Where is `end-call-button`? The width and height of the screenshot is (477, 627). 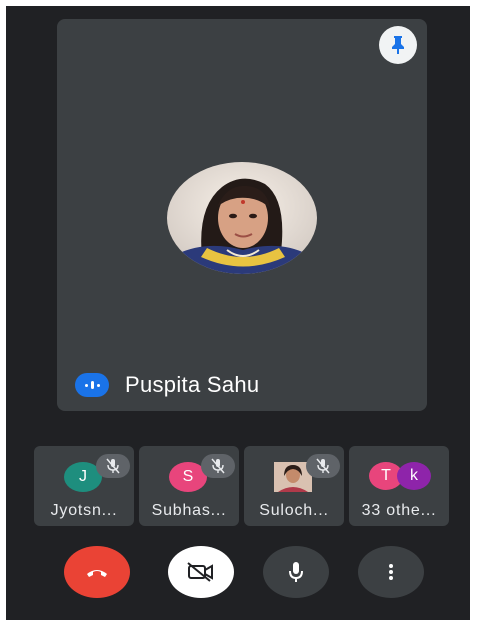 end-call-button is located at coordinates (97, 572).